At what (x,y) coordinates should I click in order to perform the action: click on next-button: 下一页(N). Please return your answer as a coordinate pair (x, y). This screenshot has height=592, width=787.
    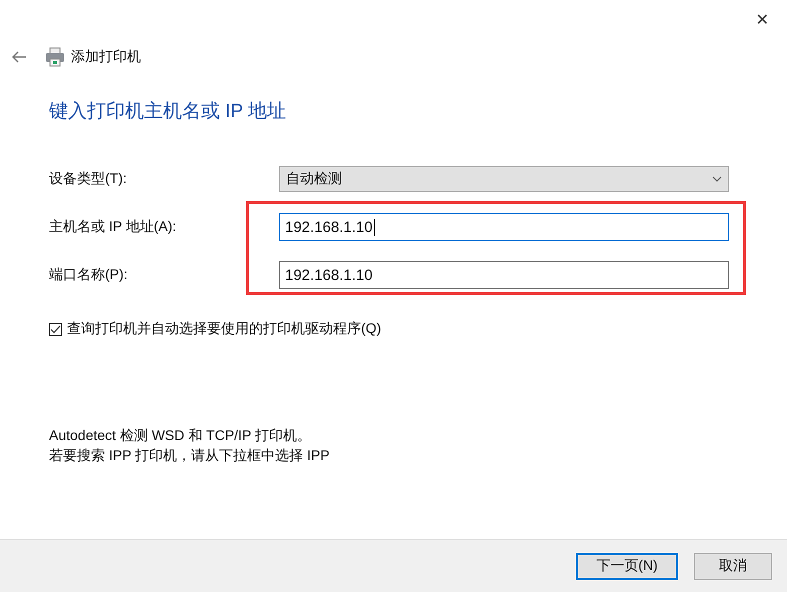
    Looking at the image, I should click on (627, 566).